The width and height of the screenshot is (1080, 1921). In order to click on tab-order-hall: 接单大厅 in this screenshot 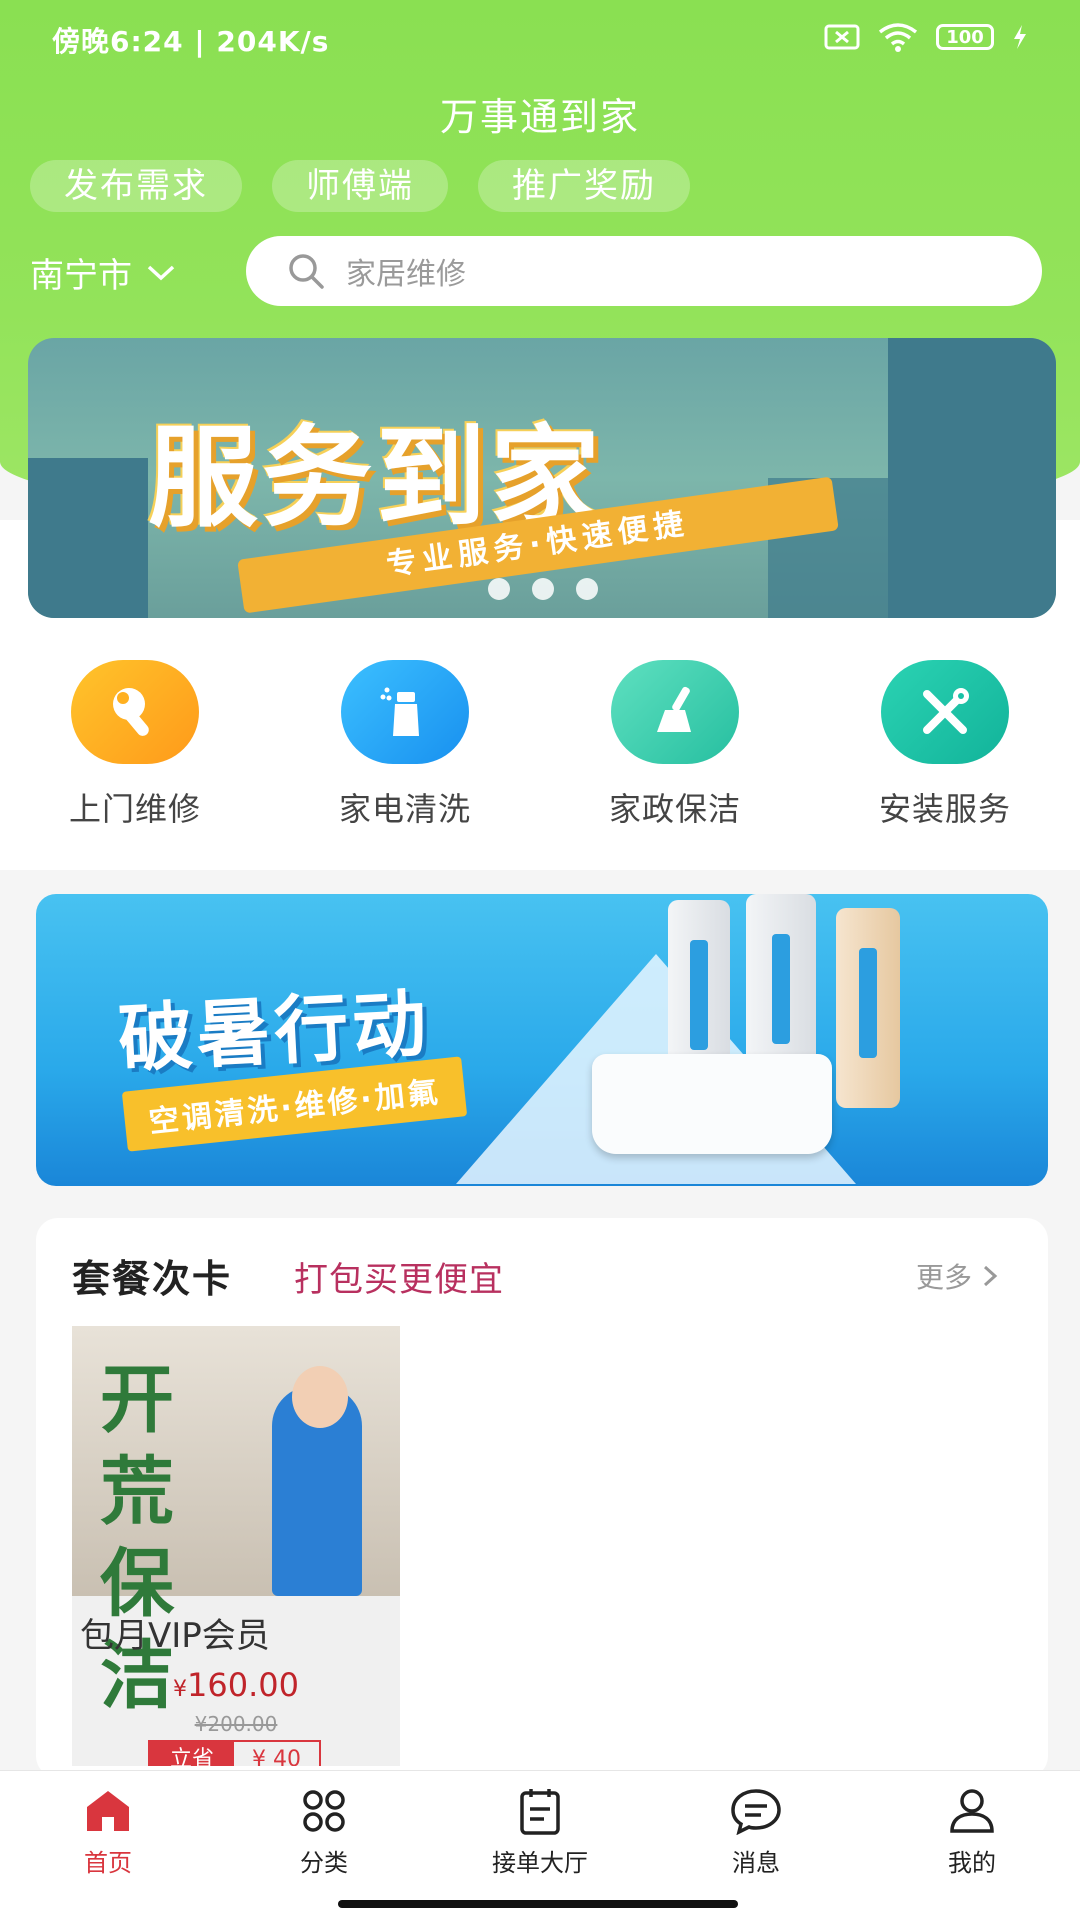, I will do `click(540, 1846)`.